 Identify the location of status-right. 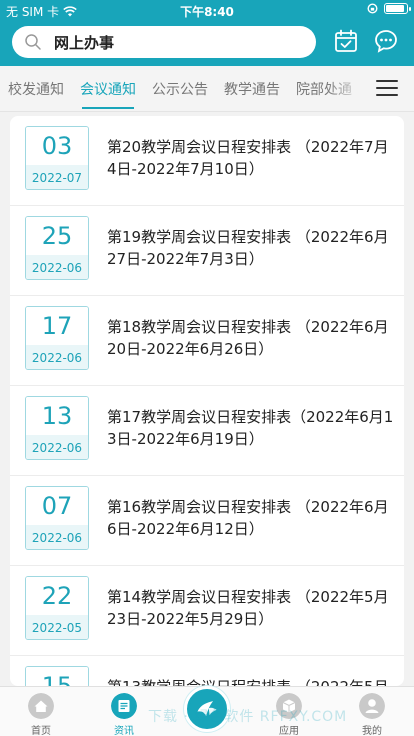
(389, 8).